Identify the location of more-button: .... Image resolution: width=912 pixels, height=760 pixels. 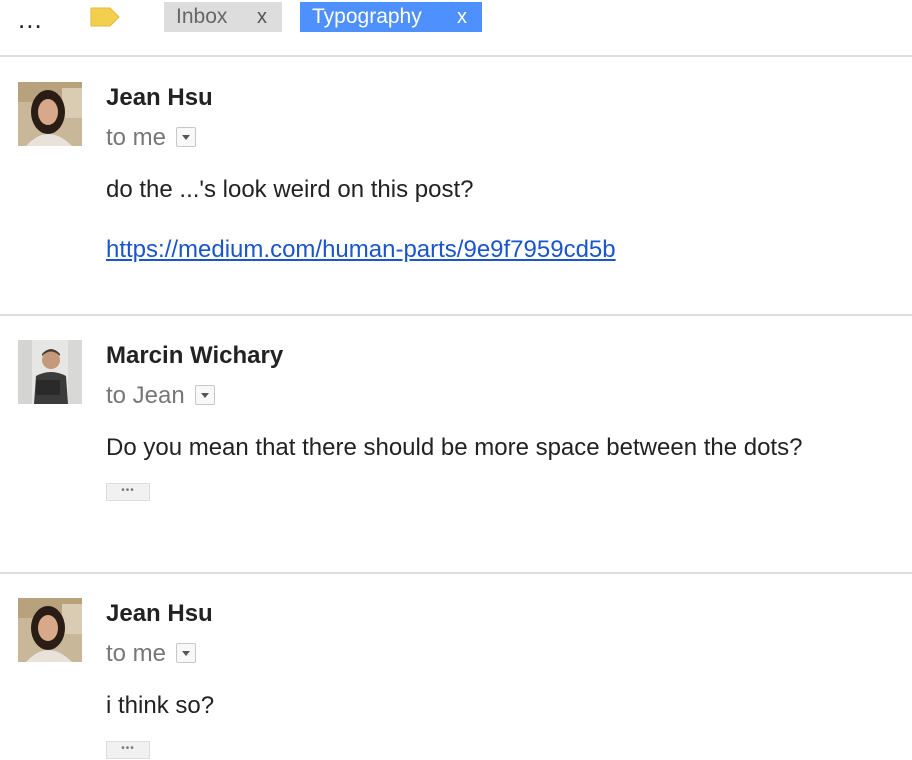
(30, 19).